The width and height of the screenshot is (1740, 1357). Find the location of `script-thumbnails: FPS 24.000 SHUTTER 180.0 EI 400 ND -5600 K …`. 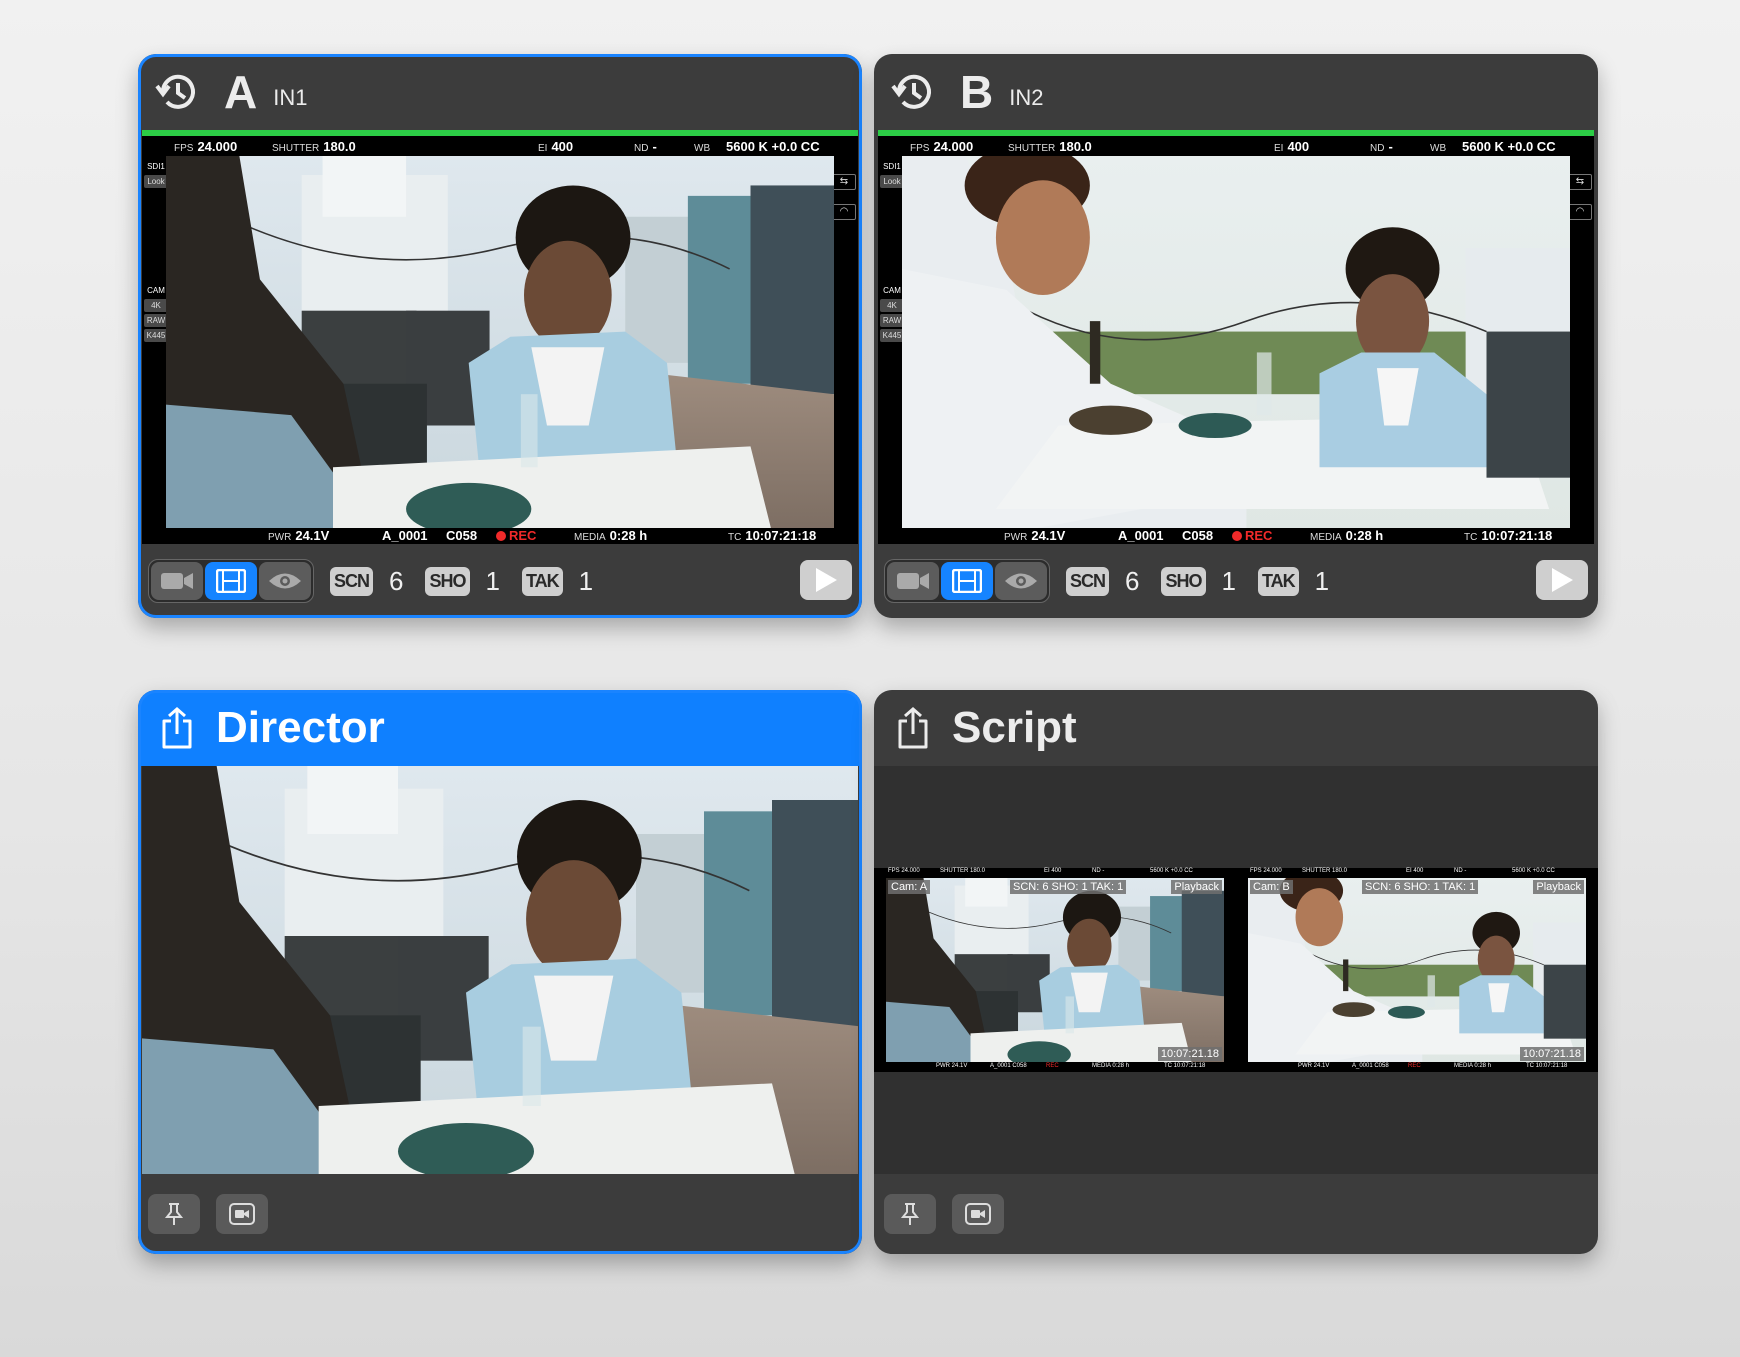

script-thumbnails: FPS 24.000 SHUTTER 180.0 EI 400 ND -5600 K … is located at coordinates (1236, 970).